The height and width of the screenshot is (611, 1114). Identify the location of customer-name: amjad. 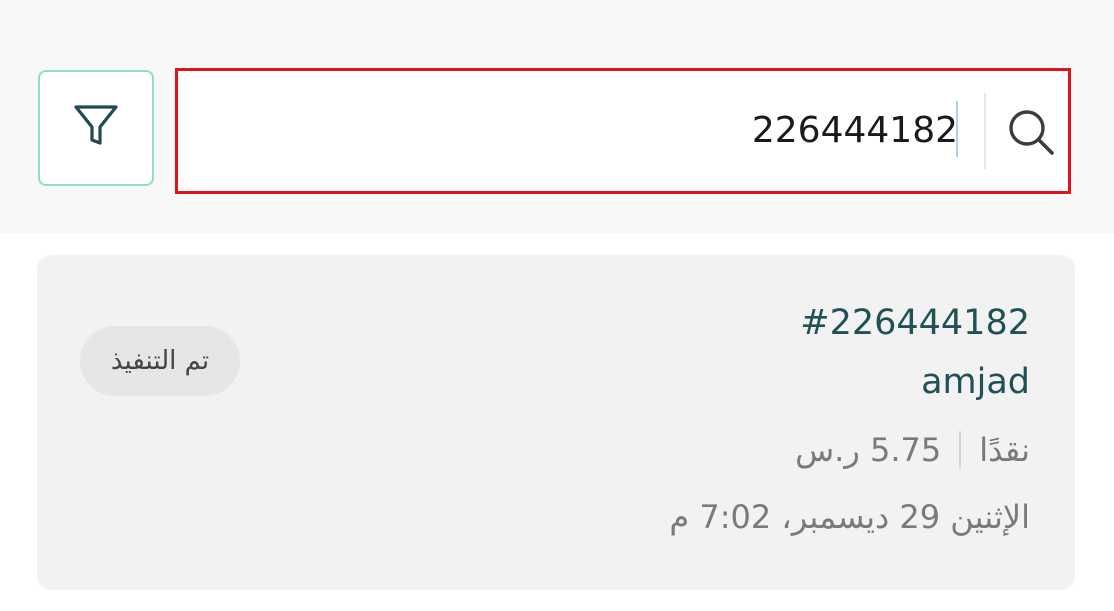
(975, 382).